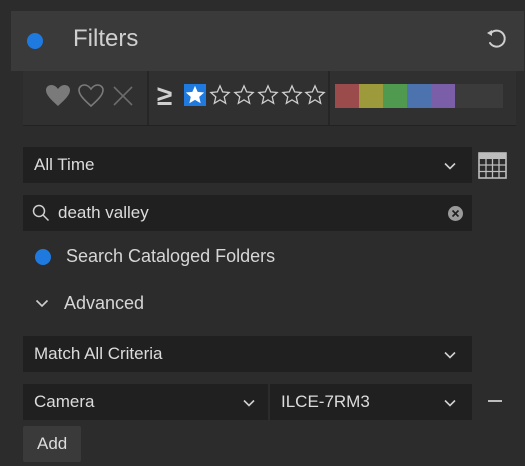 This screenshot has width=525, height=466. I want to click on color-label-blue, so click(419, 96).